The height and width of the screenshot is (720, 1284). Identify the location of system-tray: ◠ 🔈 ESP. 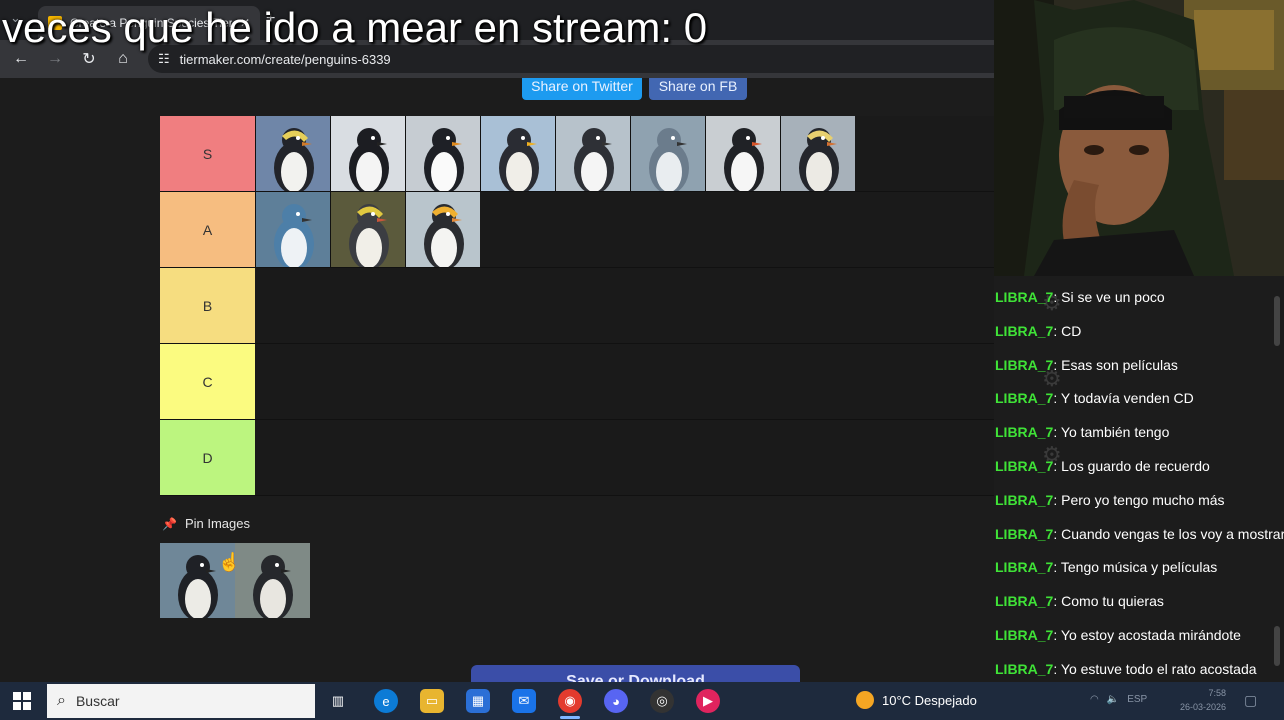
(1118, 699).